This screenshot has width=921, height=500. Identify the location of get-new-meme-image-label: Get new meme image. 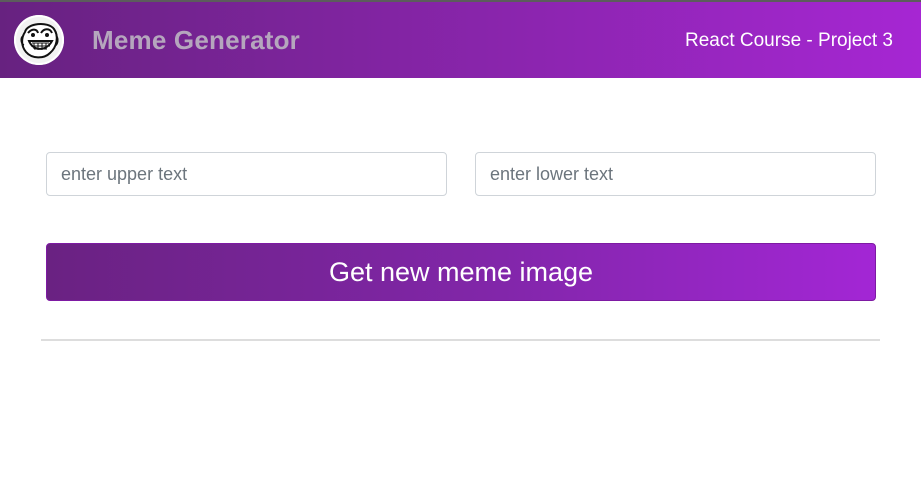
(461, 271).